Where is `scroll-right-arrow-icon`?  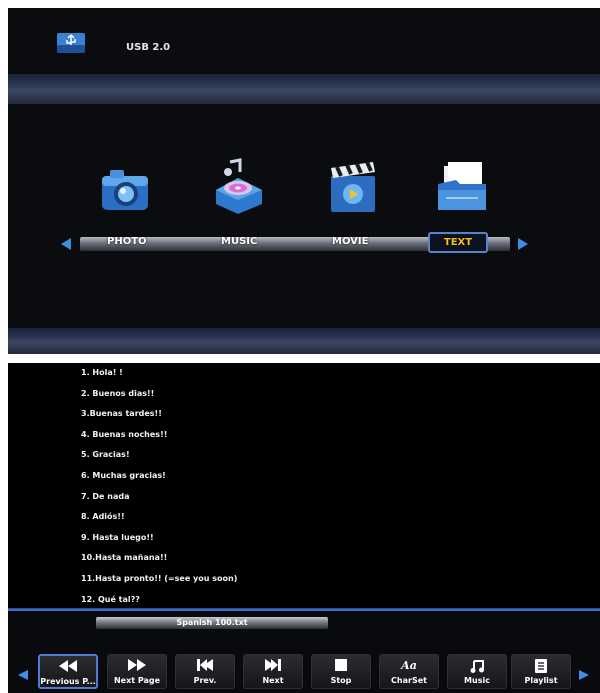 scroll-right-arrow-icon is located at coordinates (523, 244).